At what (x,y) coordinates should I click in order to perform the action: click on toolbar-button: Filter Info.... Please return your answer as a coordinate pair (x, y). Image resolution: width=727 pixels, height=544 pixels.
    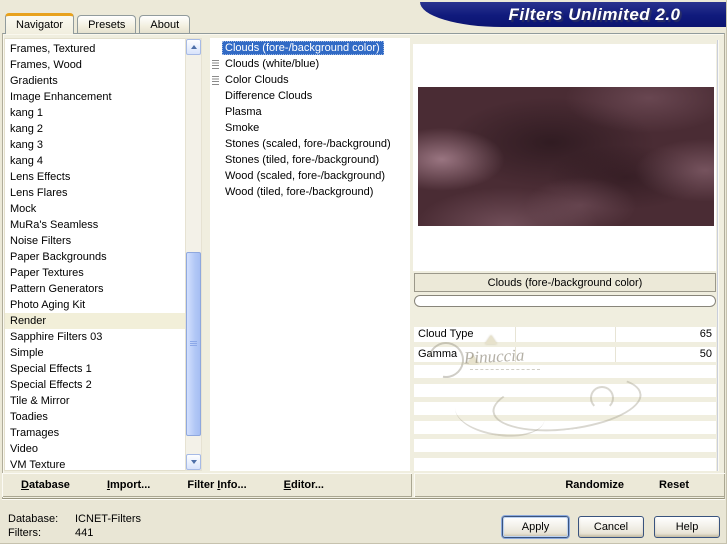
    Looking at the image, I should click on (216, 485).